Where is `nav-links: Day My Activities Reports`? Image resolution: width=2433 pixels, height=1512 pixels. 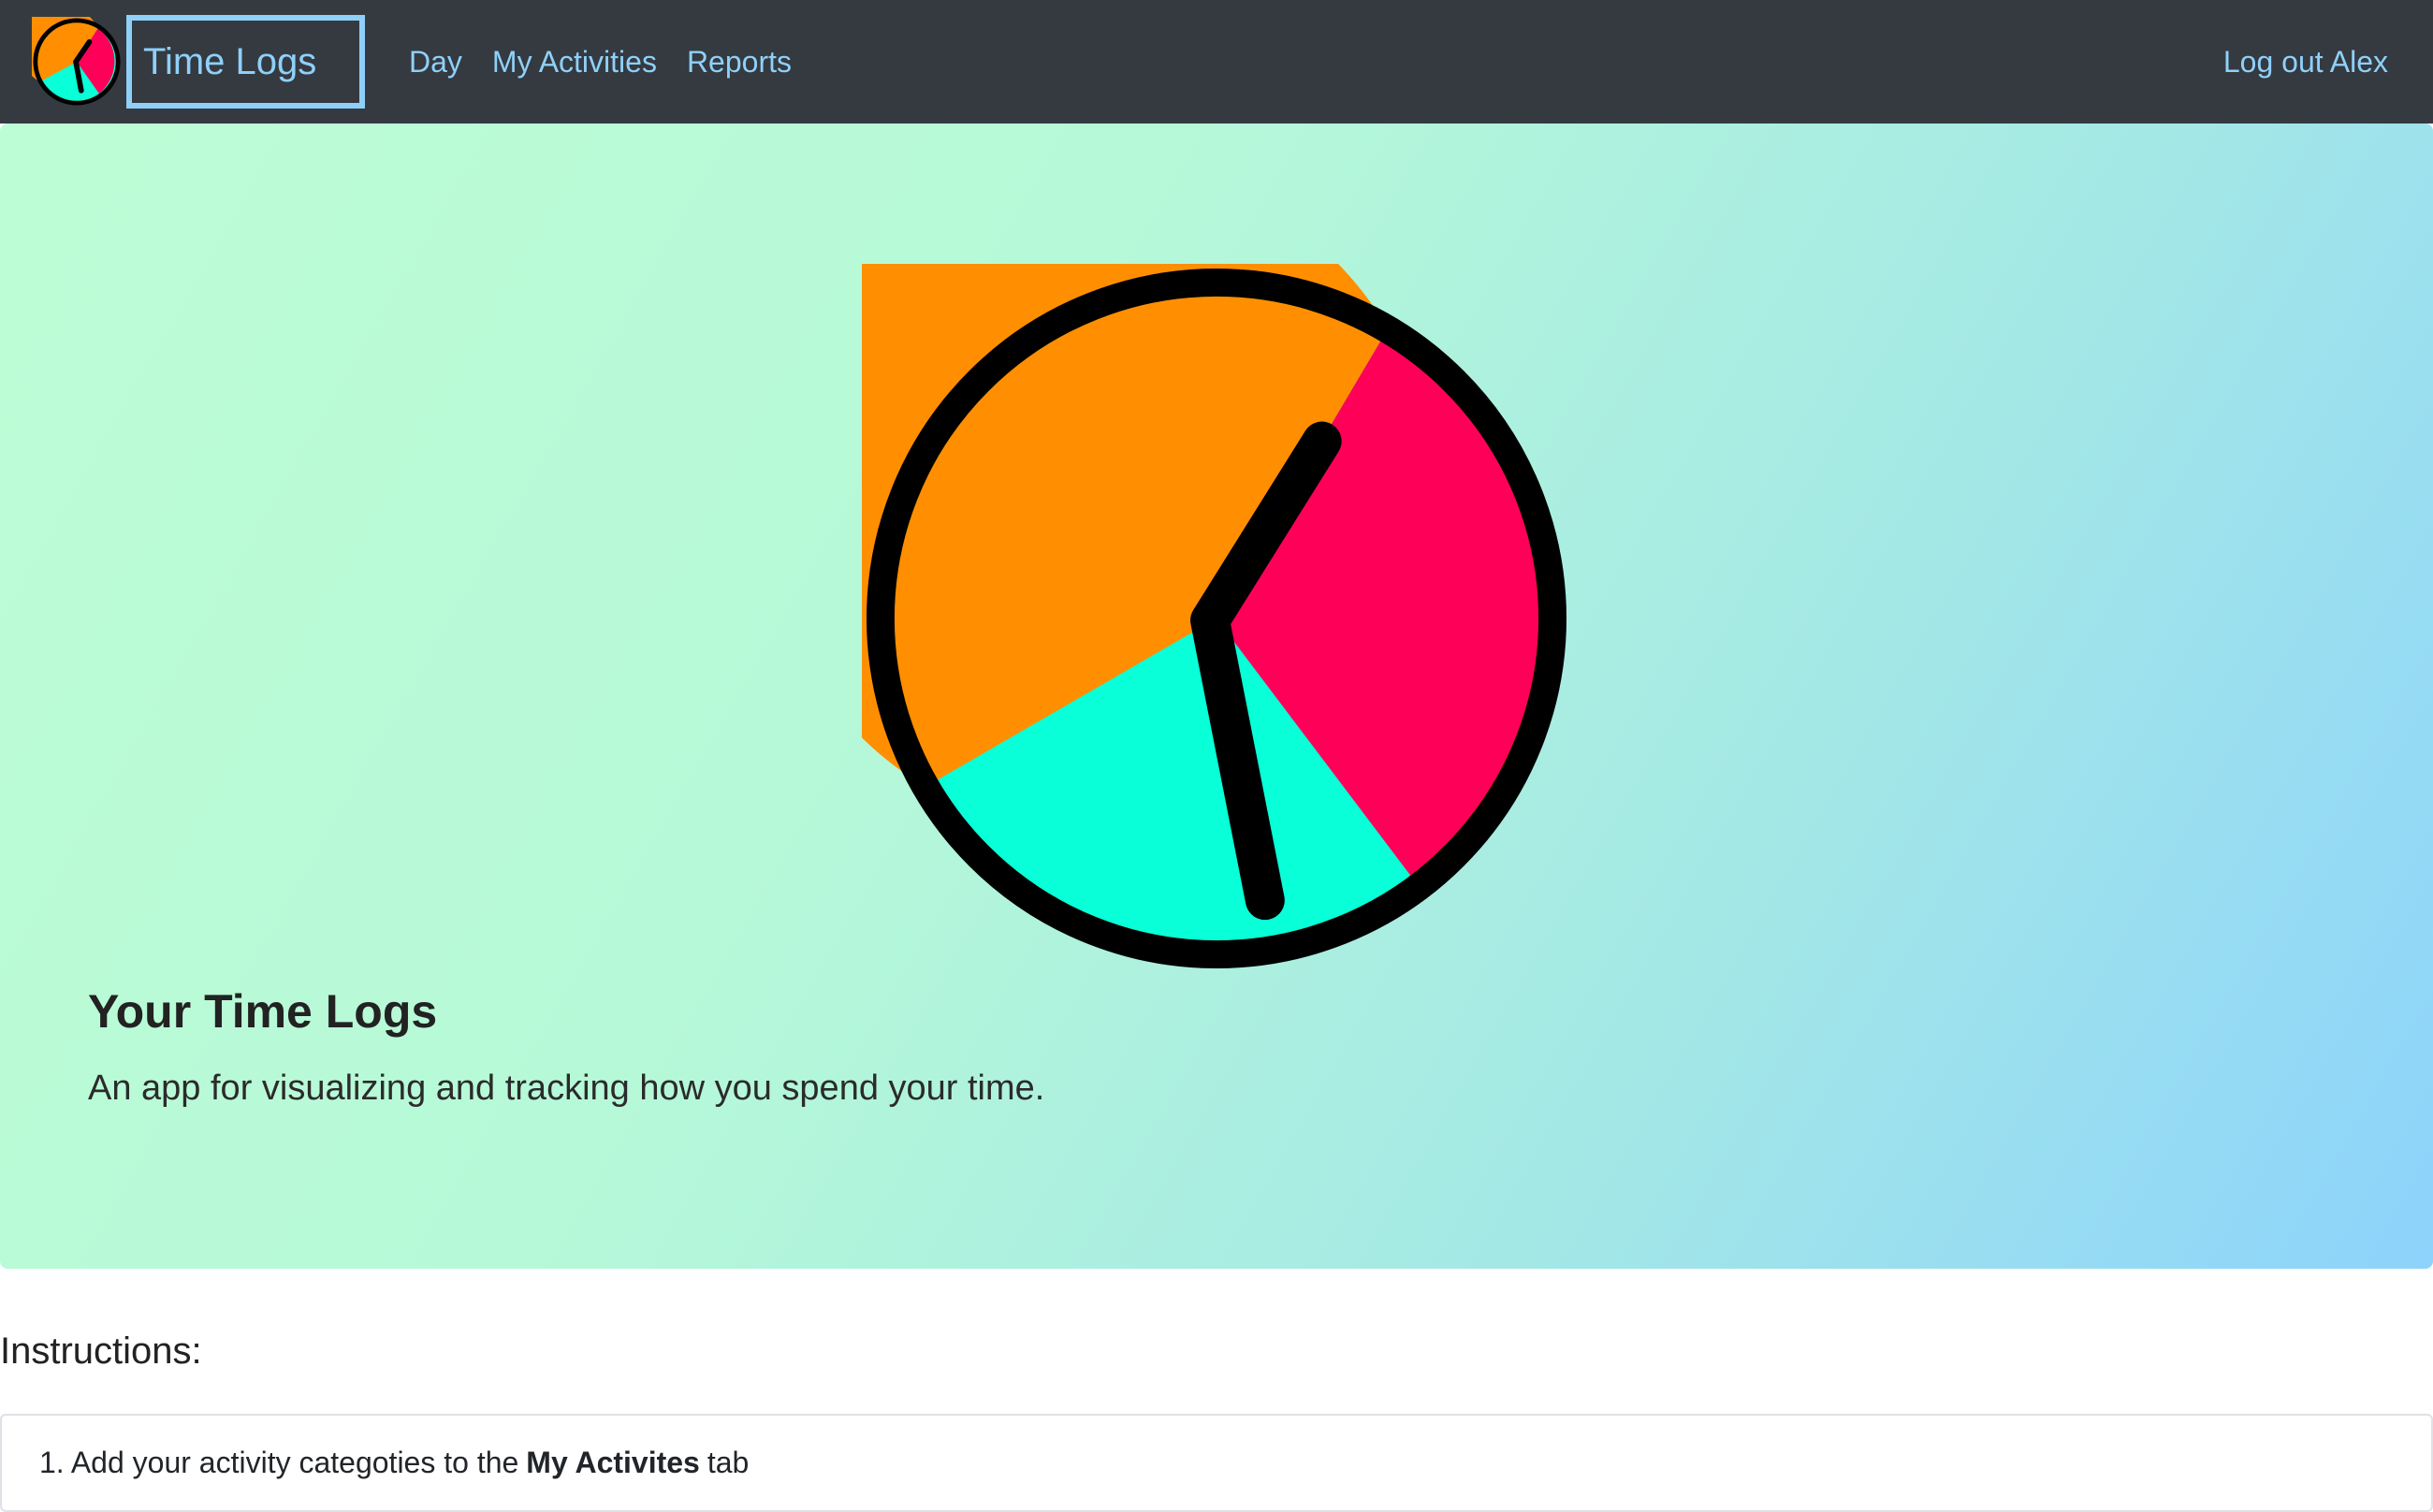 nav-links: Day My Activities Reports is located at coordinates (615, 62).